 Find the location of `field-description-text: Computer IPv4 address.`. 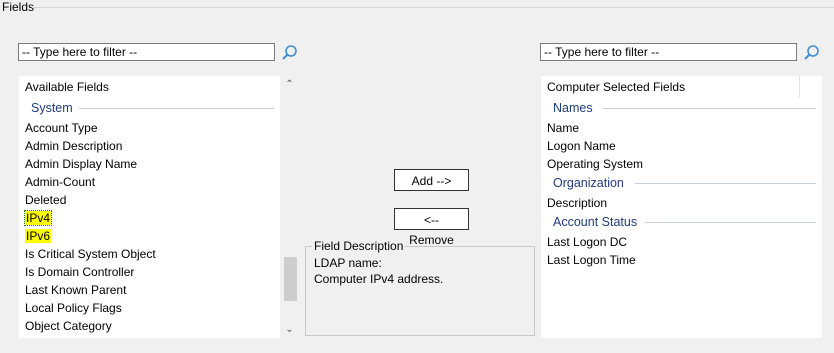

field-description-text: Computer IPv4 address. is located at coordinates (379, 279).